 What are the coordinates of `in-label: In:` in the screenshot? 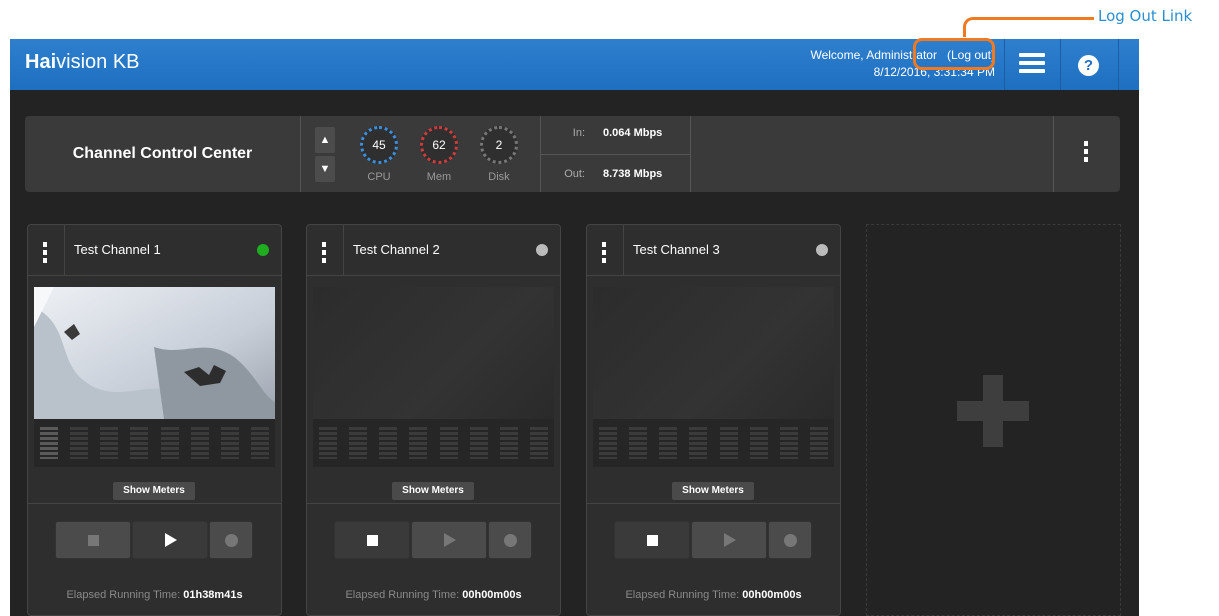 It's located at (578, 133).